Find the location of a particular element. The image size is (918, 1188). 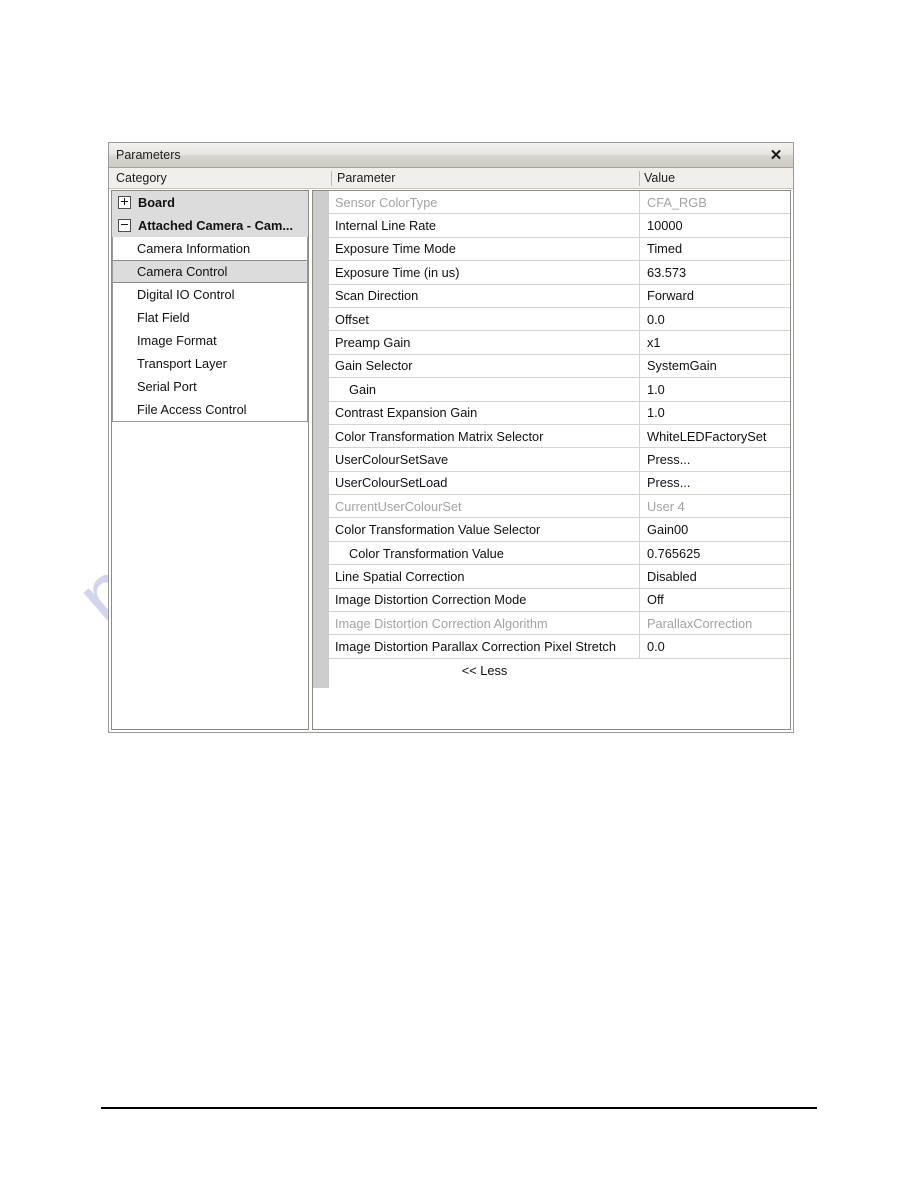

parameter-name: Preamp Gain is located at coordinates (373, 343).